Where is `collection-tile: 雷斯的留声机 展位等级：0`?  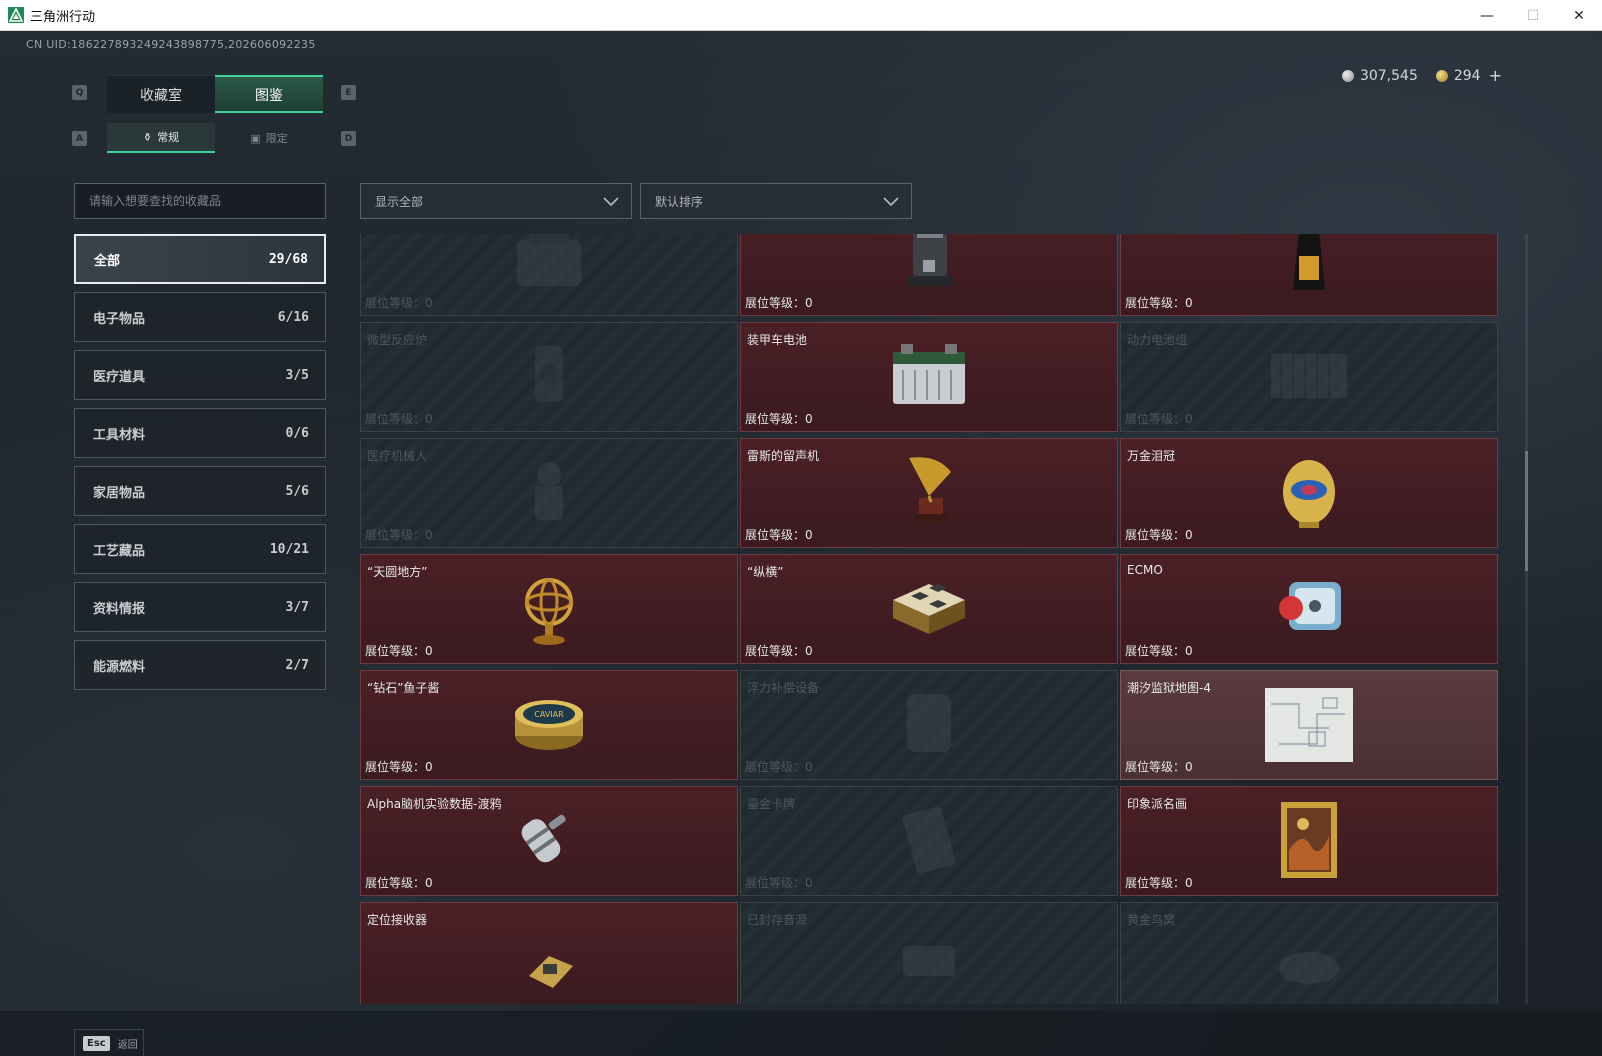 collection-tile: 雷斯的留声机 展位等级：0 is located at coordinates (929, 493).